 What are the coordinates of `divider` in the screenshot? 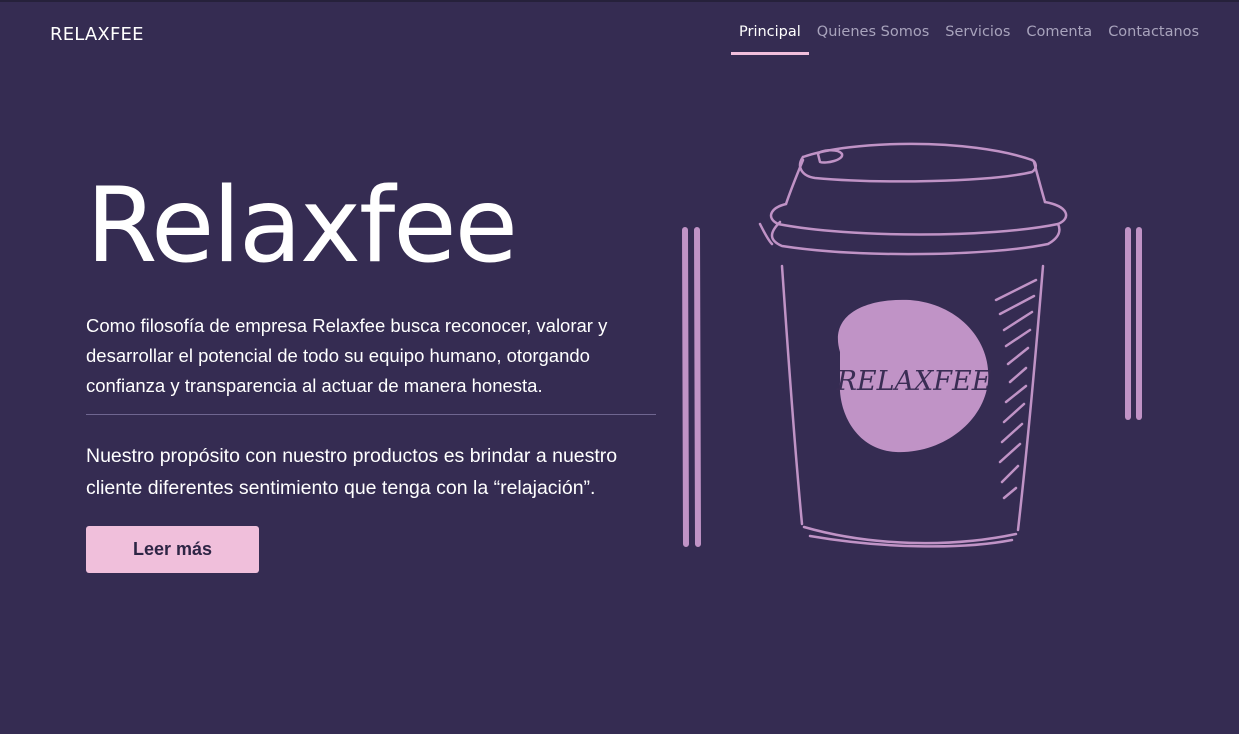 It's located at (371, 414).